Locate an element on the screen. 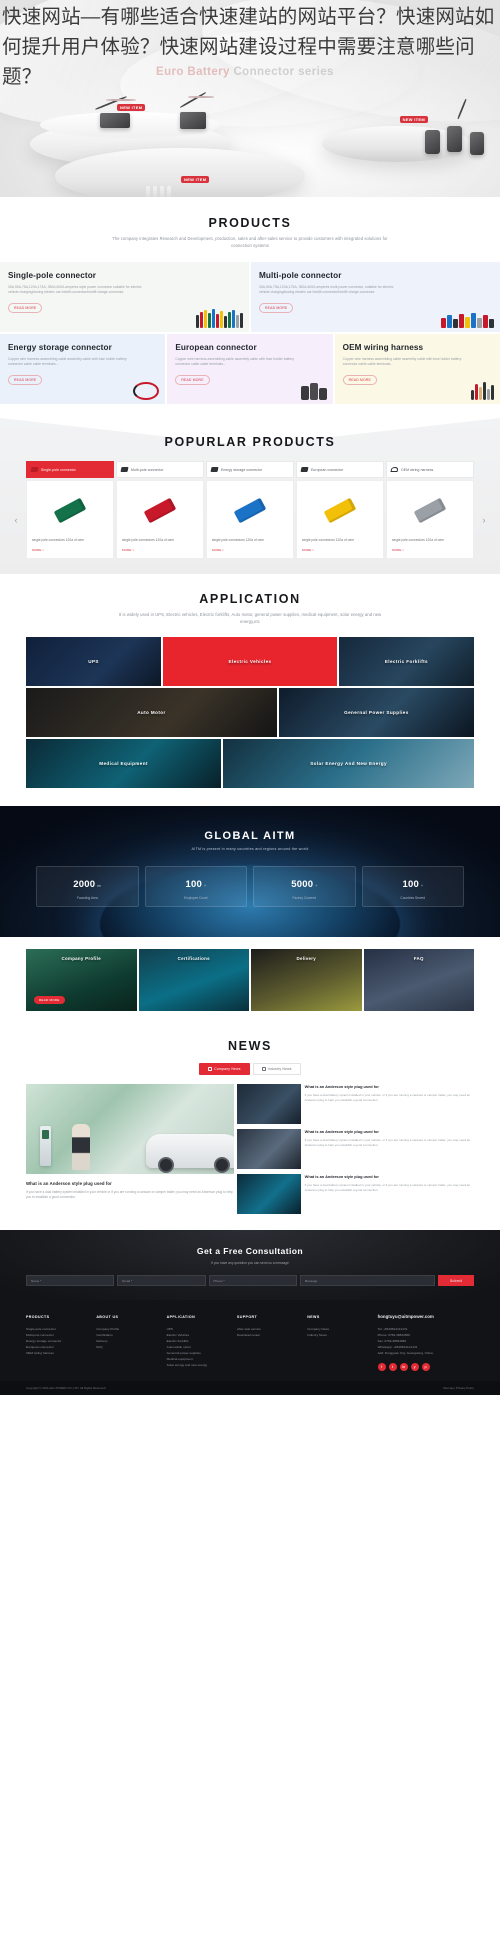  about-card-certifications: Certifications is located at coordinates (193, 980).